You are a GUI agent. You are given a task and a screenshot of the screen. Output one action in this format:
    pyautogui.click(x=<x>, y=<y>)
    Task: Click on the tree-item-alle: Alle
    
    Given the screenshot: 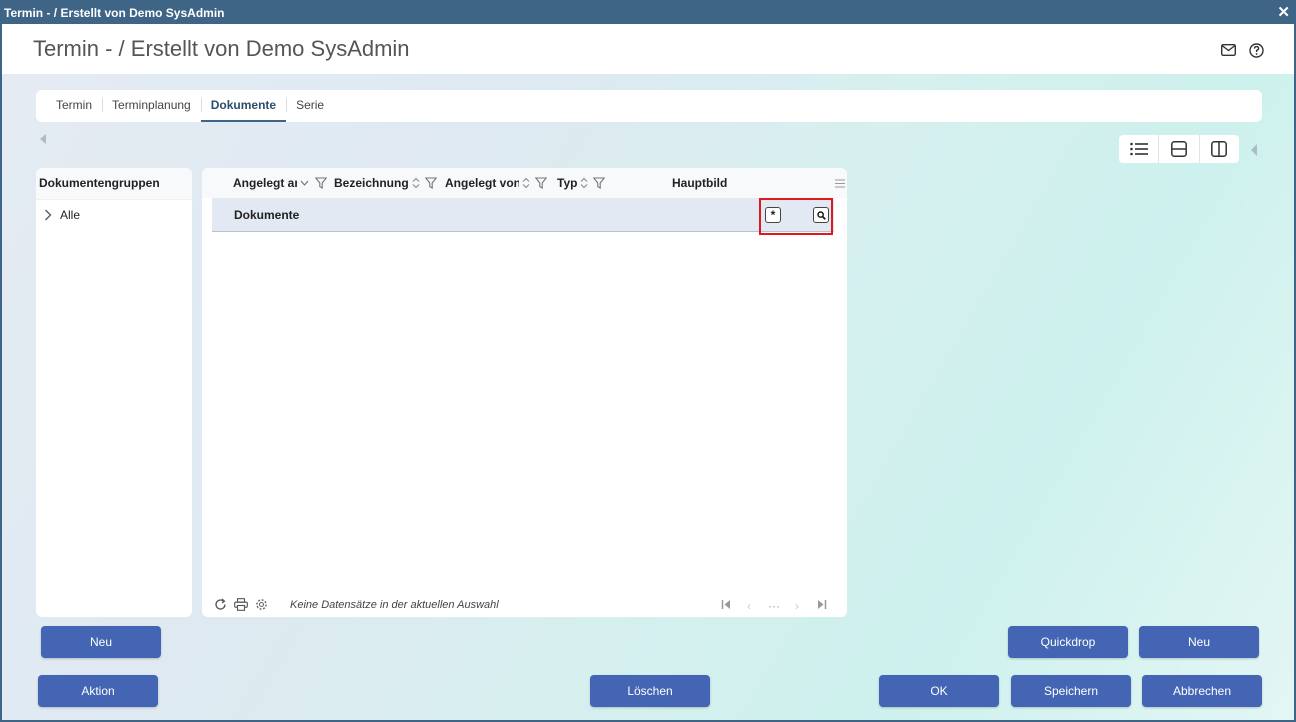 What is the action you would take?
    pyautogui.click(x=114, y=215)
    